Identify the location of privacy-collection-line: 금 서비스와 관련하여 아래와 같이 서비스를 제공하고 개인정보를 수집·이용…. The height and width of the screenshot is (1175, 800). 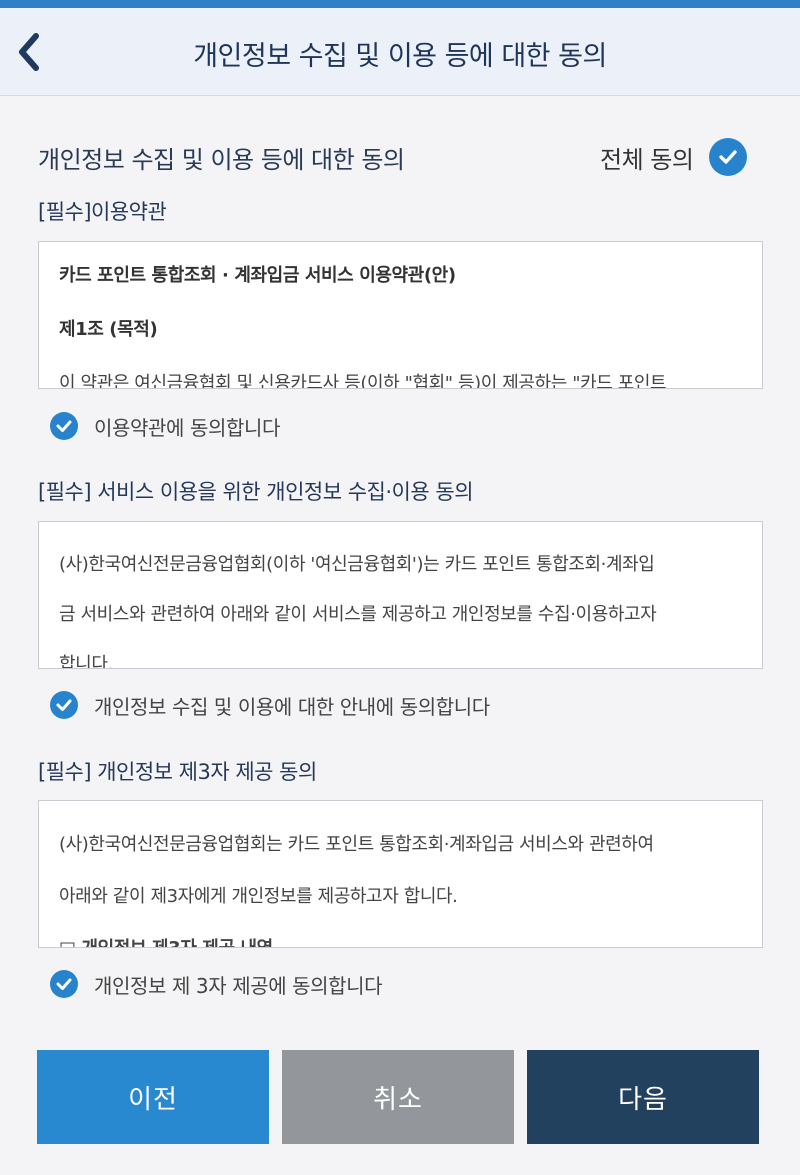
(358, 614).